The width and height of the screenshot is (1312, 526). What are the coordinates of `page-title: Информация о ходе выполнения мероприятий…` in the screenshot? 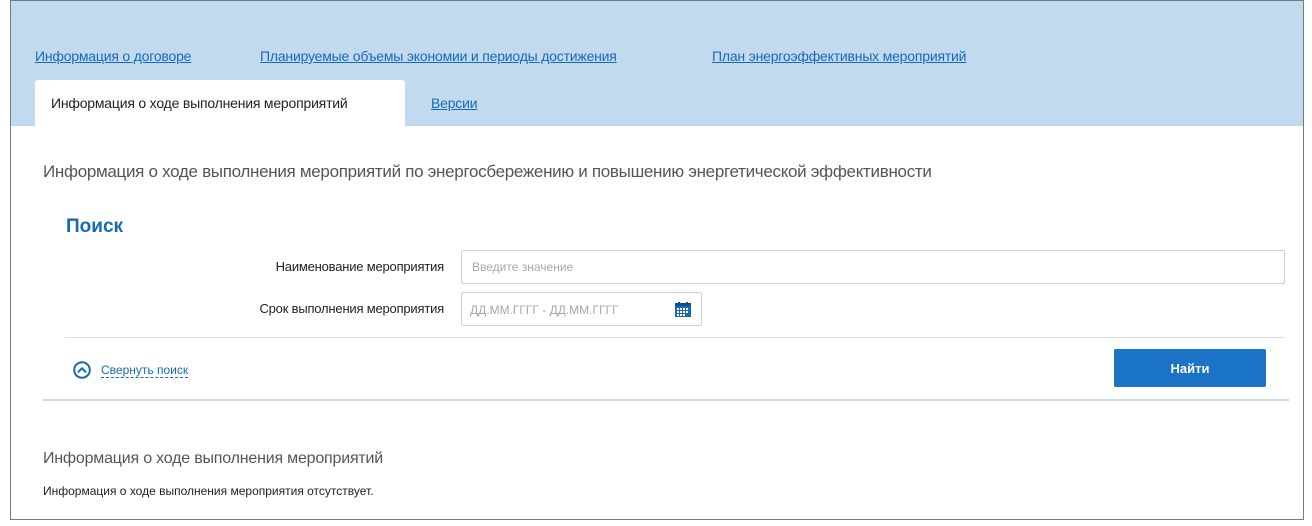 It's located at (487, 171).